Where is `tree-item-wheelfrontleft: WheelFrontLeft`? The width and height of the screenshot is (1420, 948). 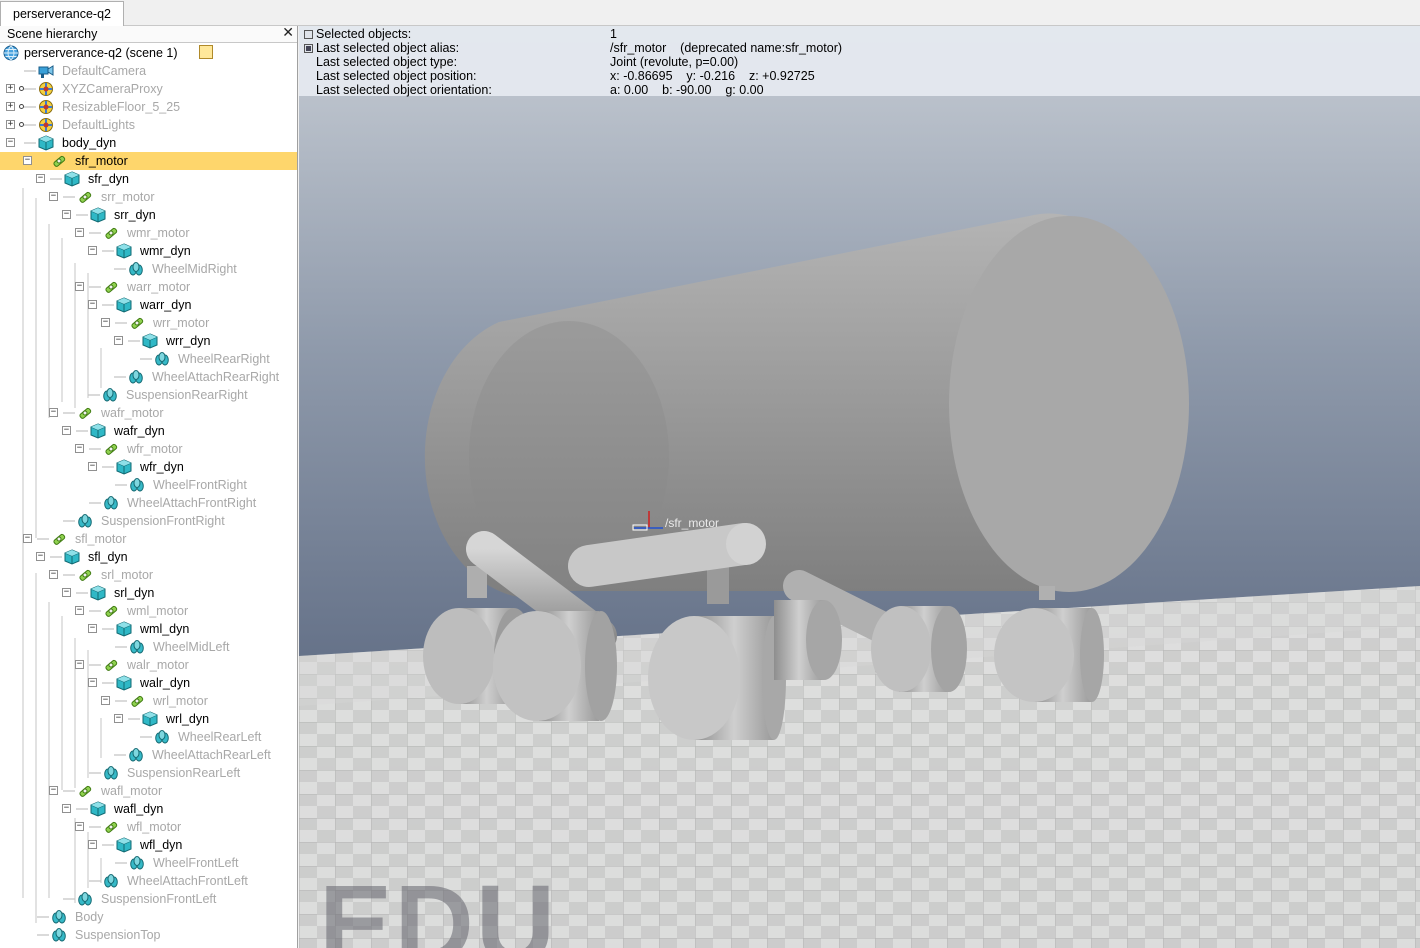
tree-item-wheelfrontleft: WheelFrontLeft is located at coordinates (148, 863).